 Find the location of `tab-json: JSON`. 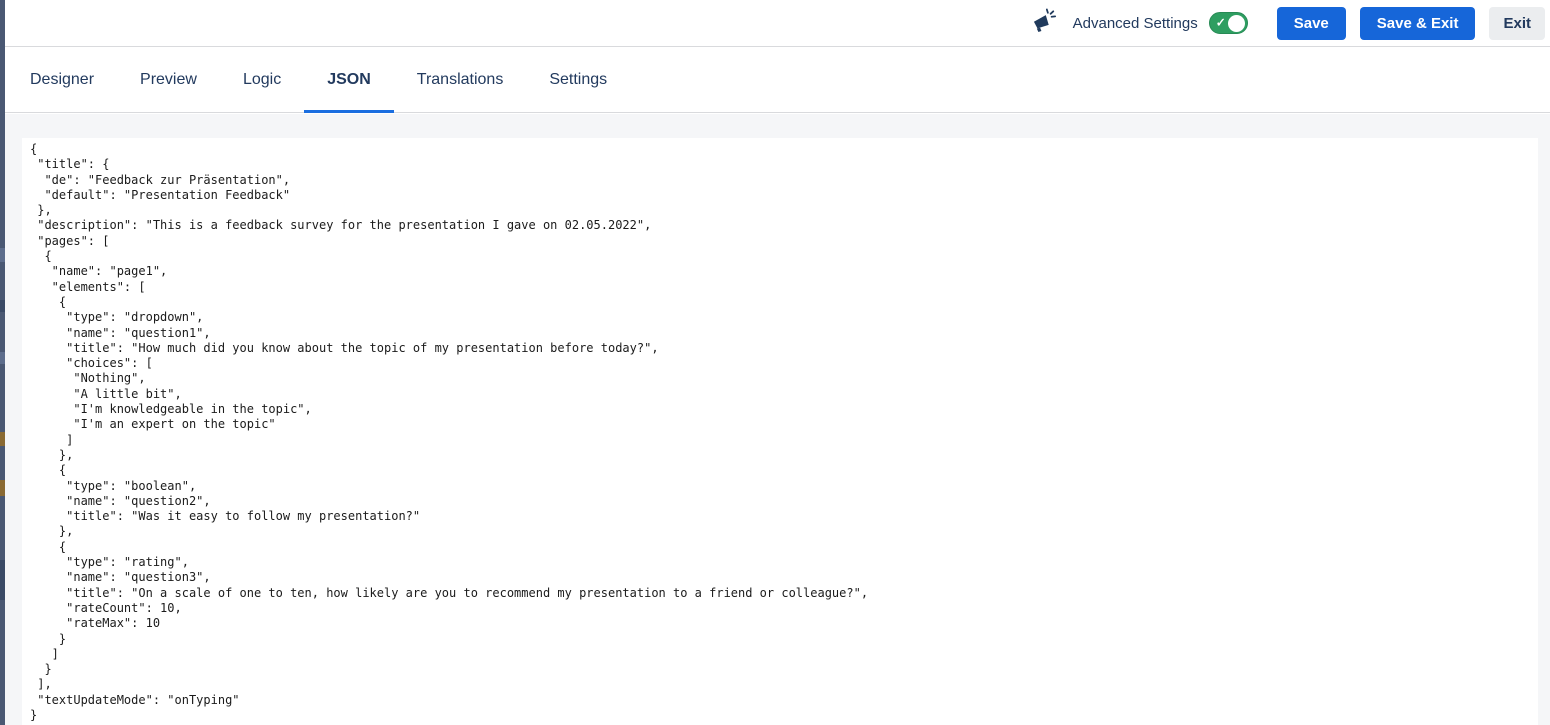

tab-json: JSON is located at coordinates (349, 80).